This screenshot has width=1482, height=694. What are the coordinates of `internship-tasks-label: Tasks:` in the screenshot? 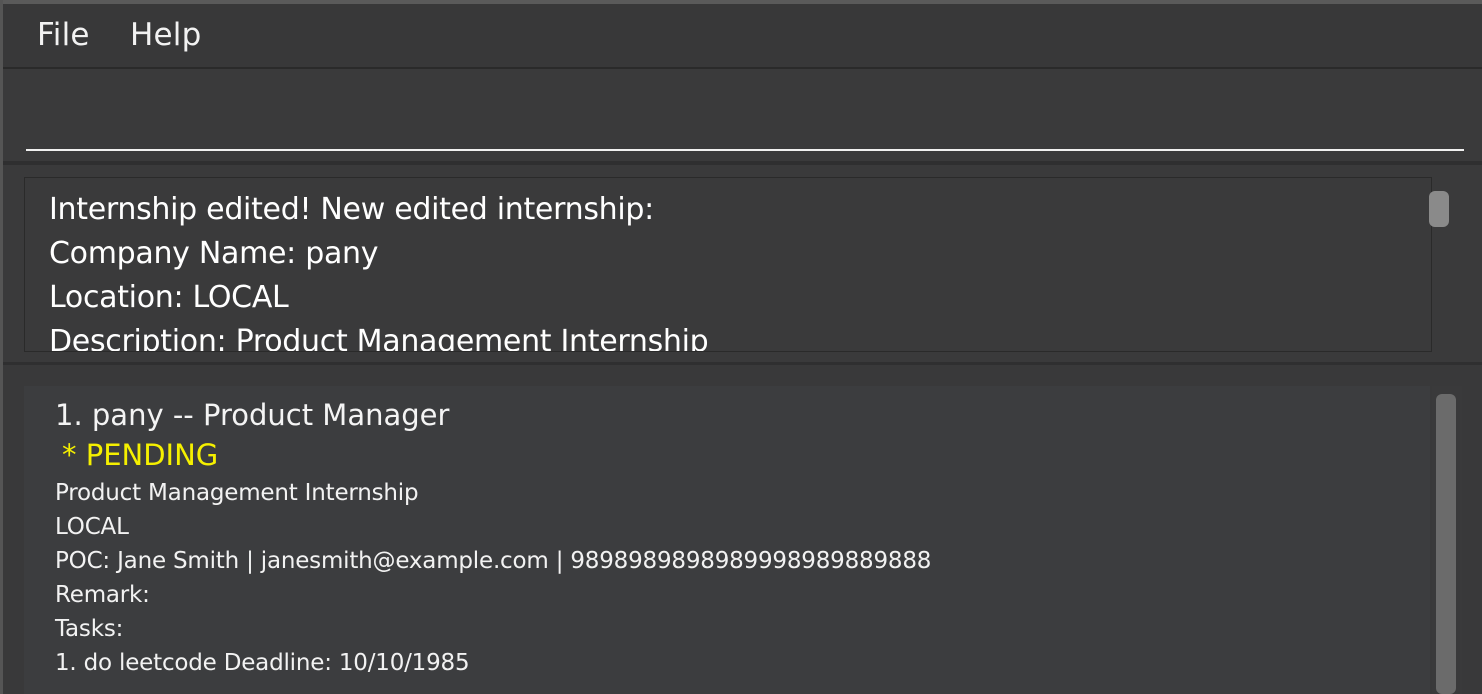 It's located at (89, 629).